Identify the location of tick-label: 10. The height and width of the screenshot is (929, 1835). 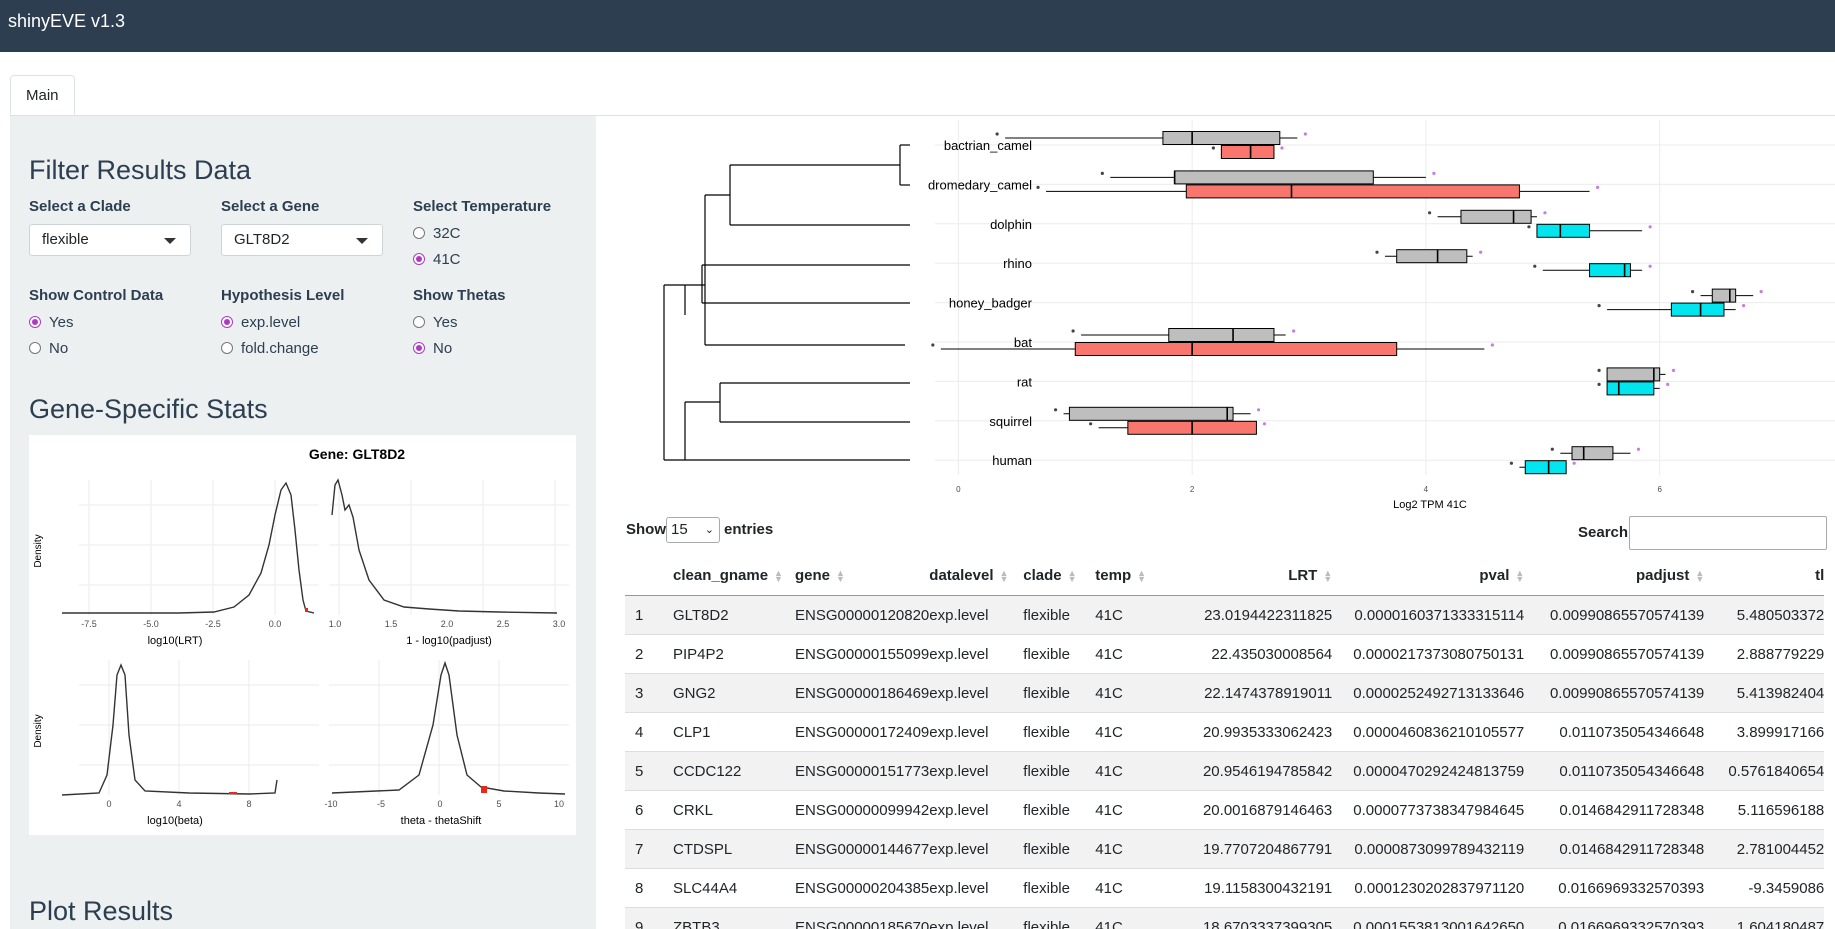
(559, 804).